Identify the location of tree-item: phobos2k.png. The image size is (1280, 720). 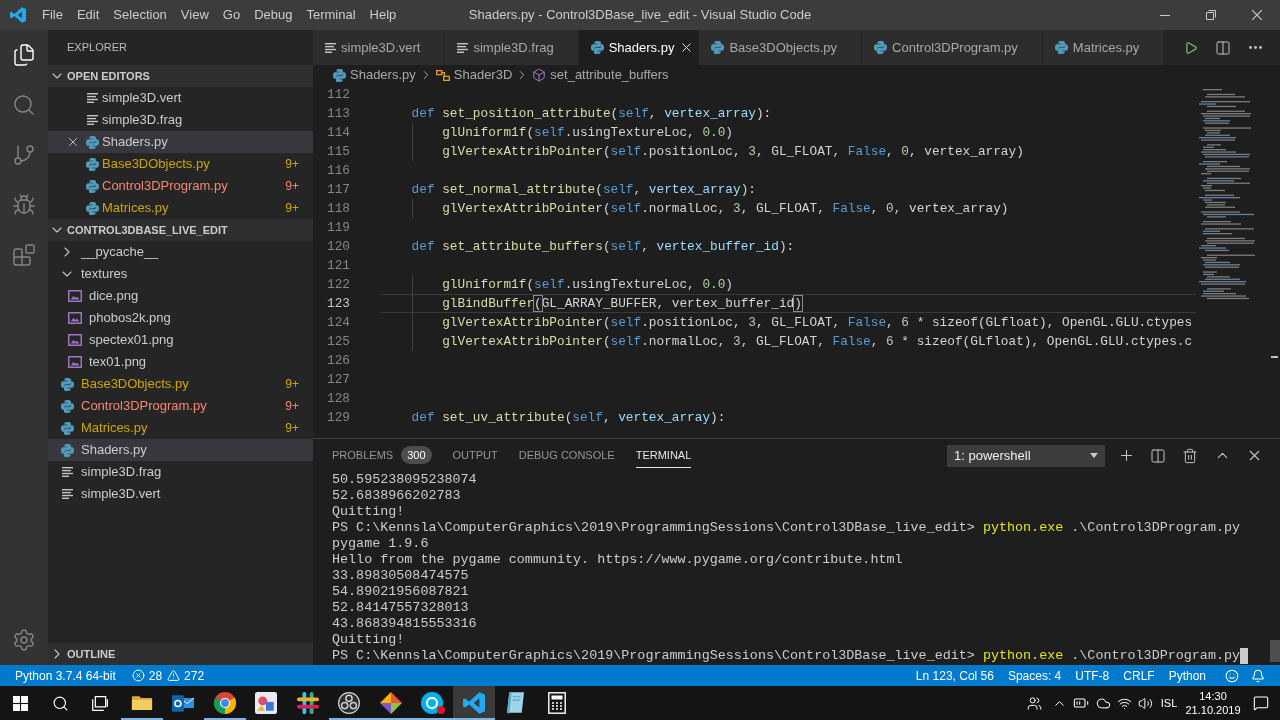
(180, 318).